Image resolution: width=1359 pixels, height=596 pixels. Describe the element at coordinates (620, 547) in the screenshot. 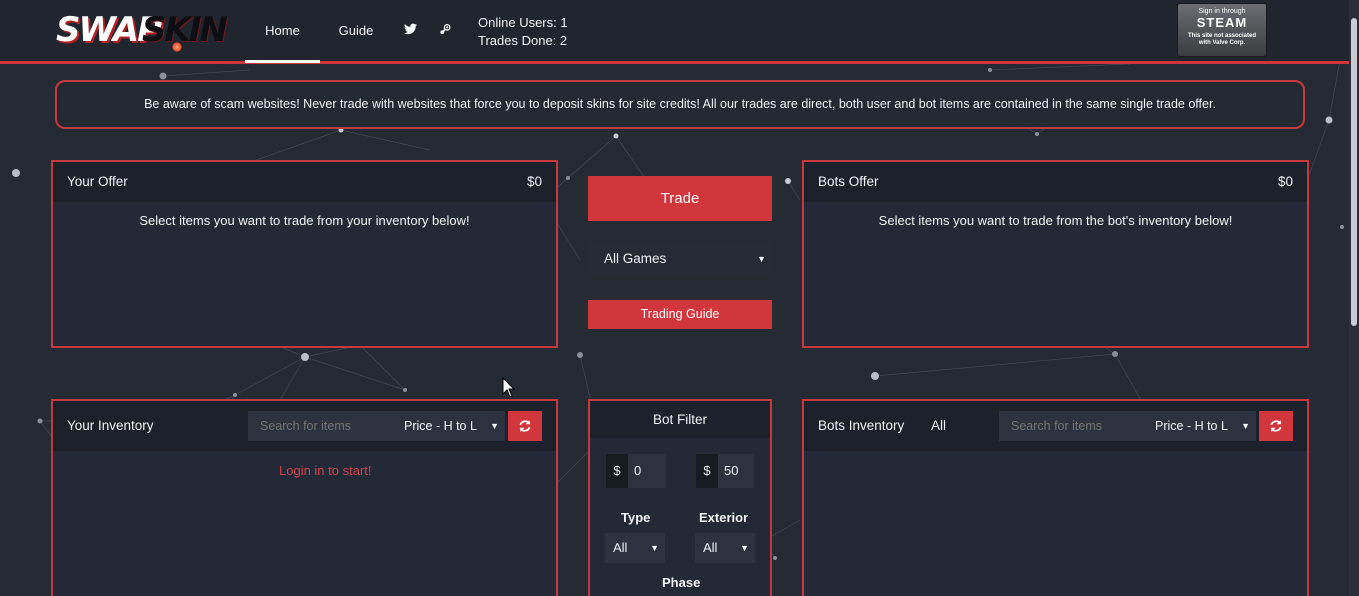

I see `type-filter-value: All` at that location.